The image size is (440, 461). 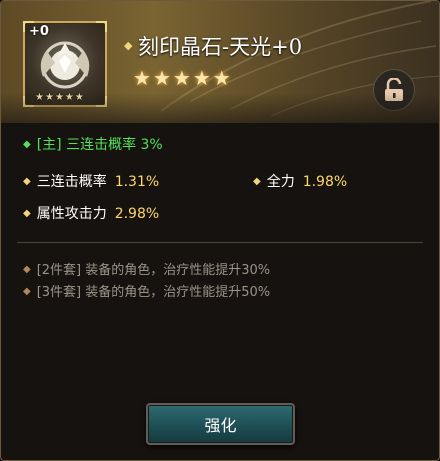 I want to click on winged-crystal-emblem-icon, so click(x=65, y=65).